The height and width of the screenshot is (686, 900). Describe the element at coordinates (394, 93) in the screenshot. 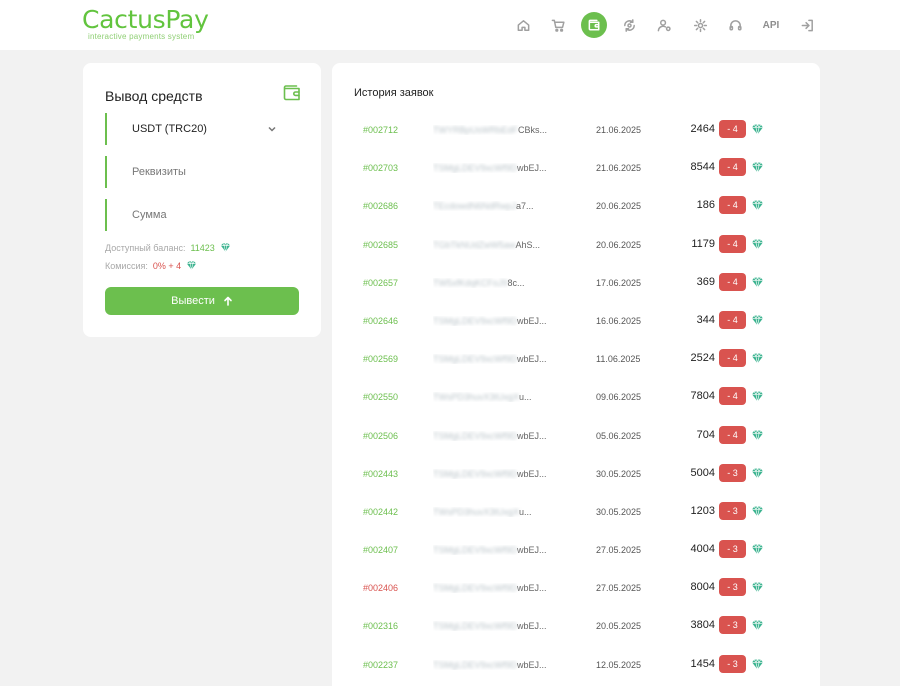

I see `history-title: История заявок` at that location.